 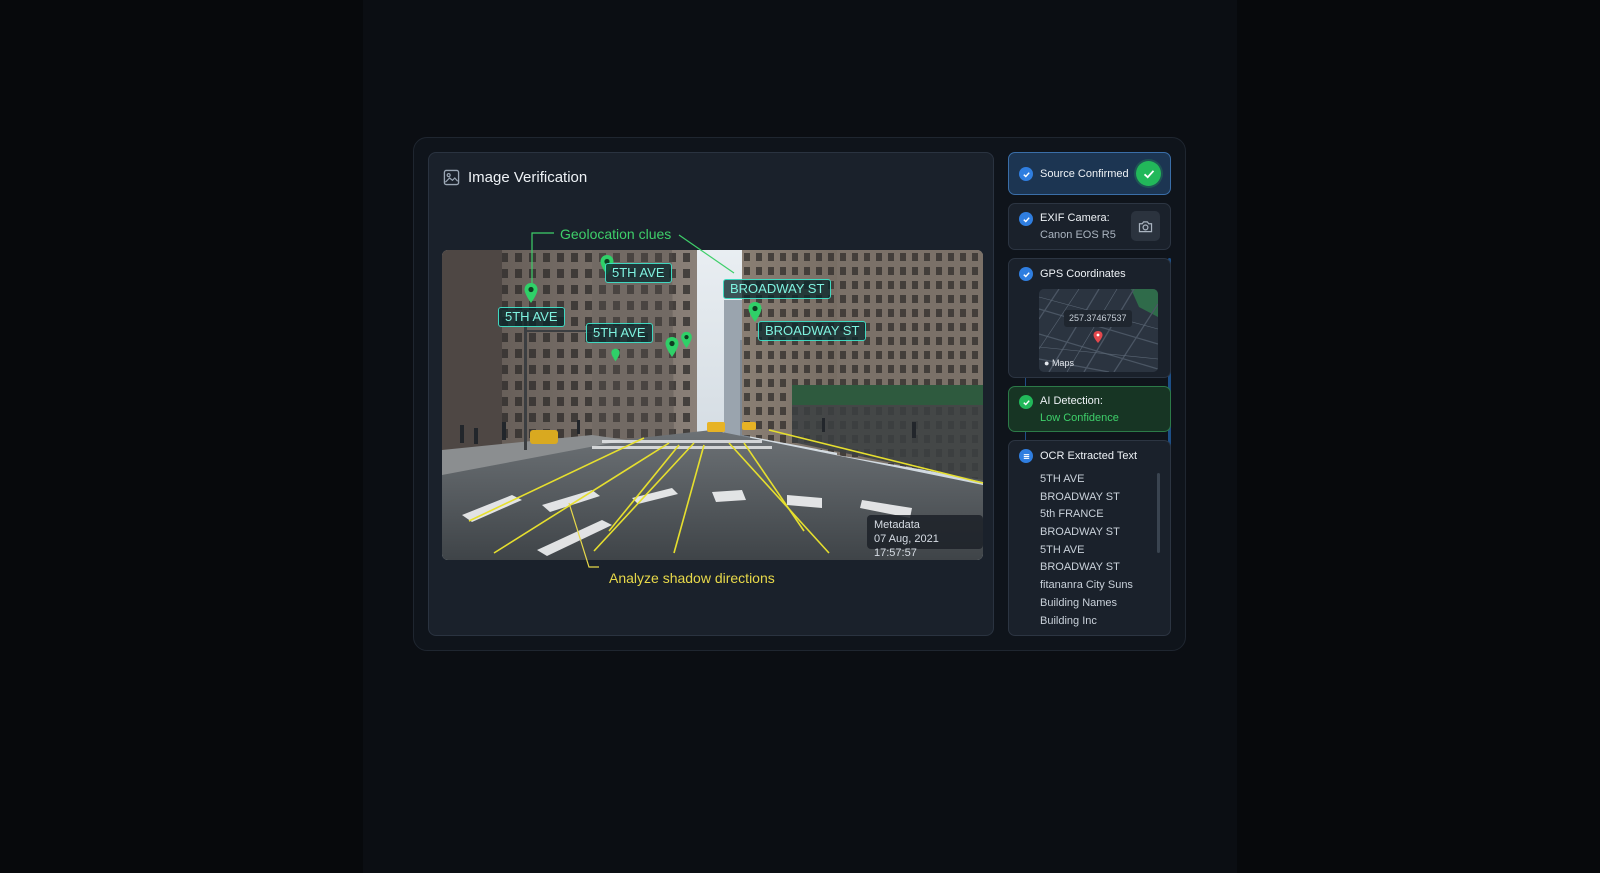 What do you see at coordinates (906, 546) in the screenshot?
I see `metadata-timestamp: 07 Aug, 2021 17:57:57` at bounding box center [906, 546].